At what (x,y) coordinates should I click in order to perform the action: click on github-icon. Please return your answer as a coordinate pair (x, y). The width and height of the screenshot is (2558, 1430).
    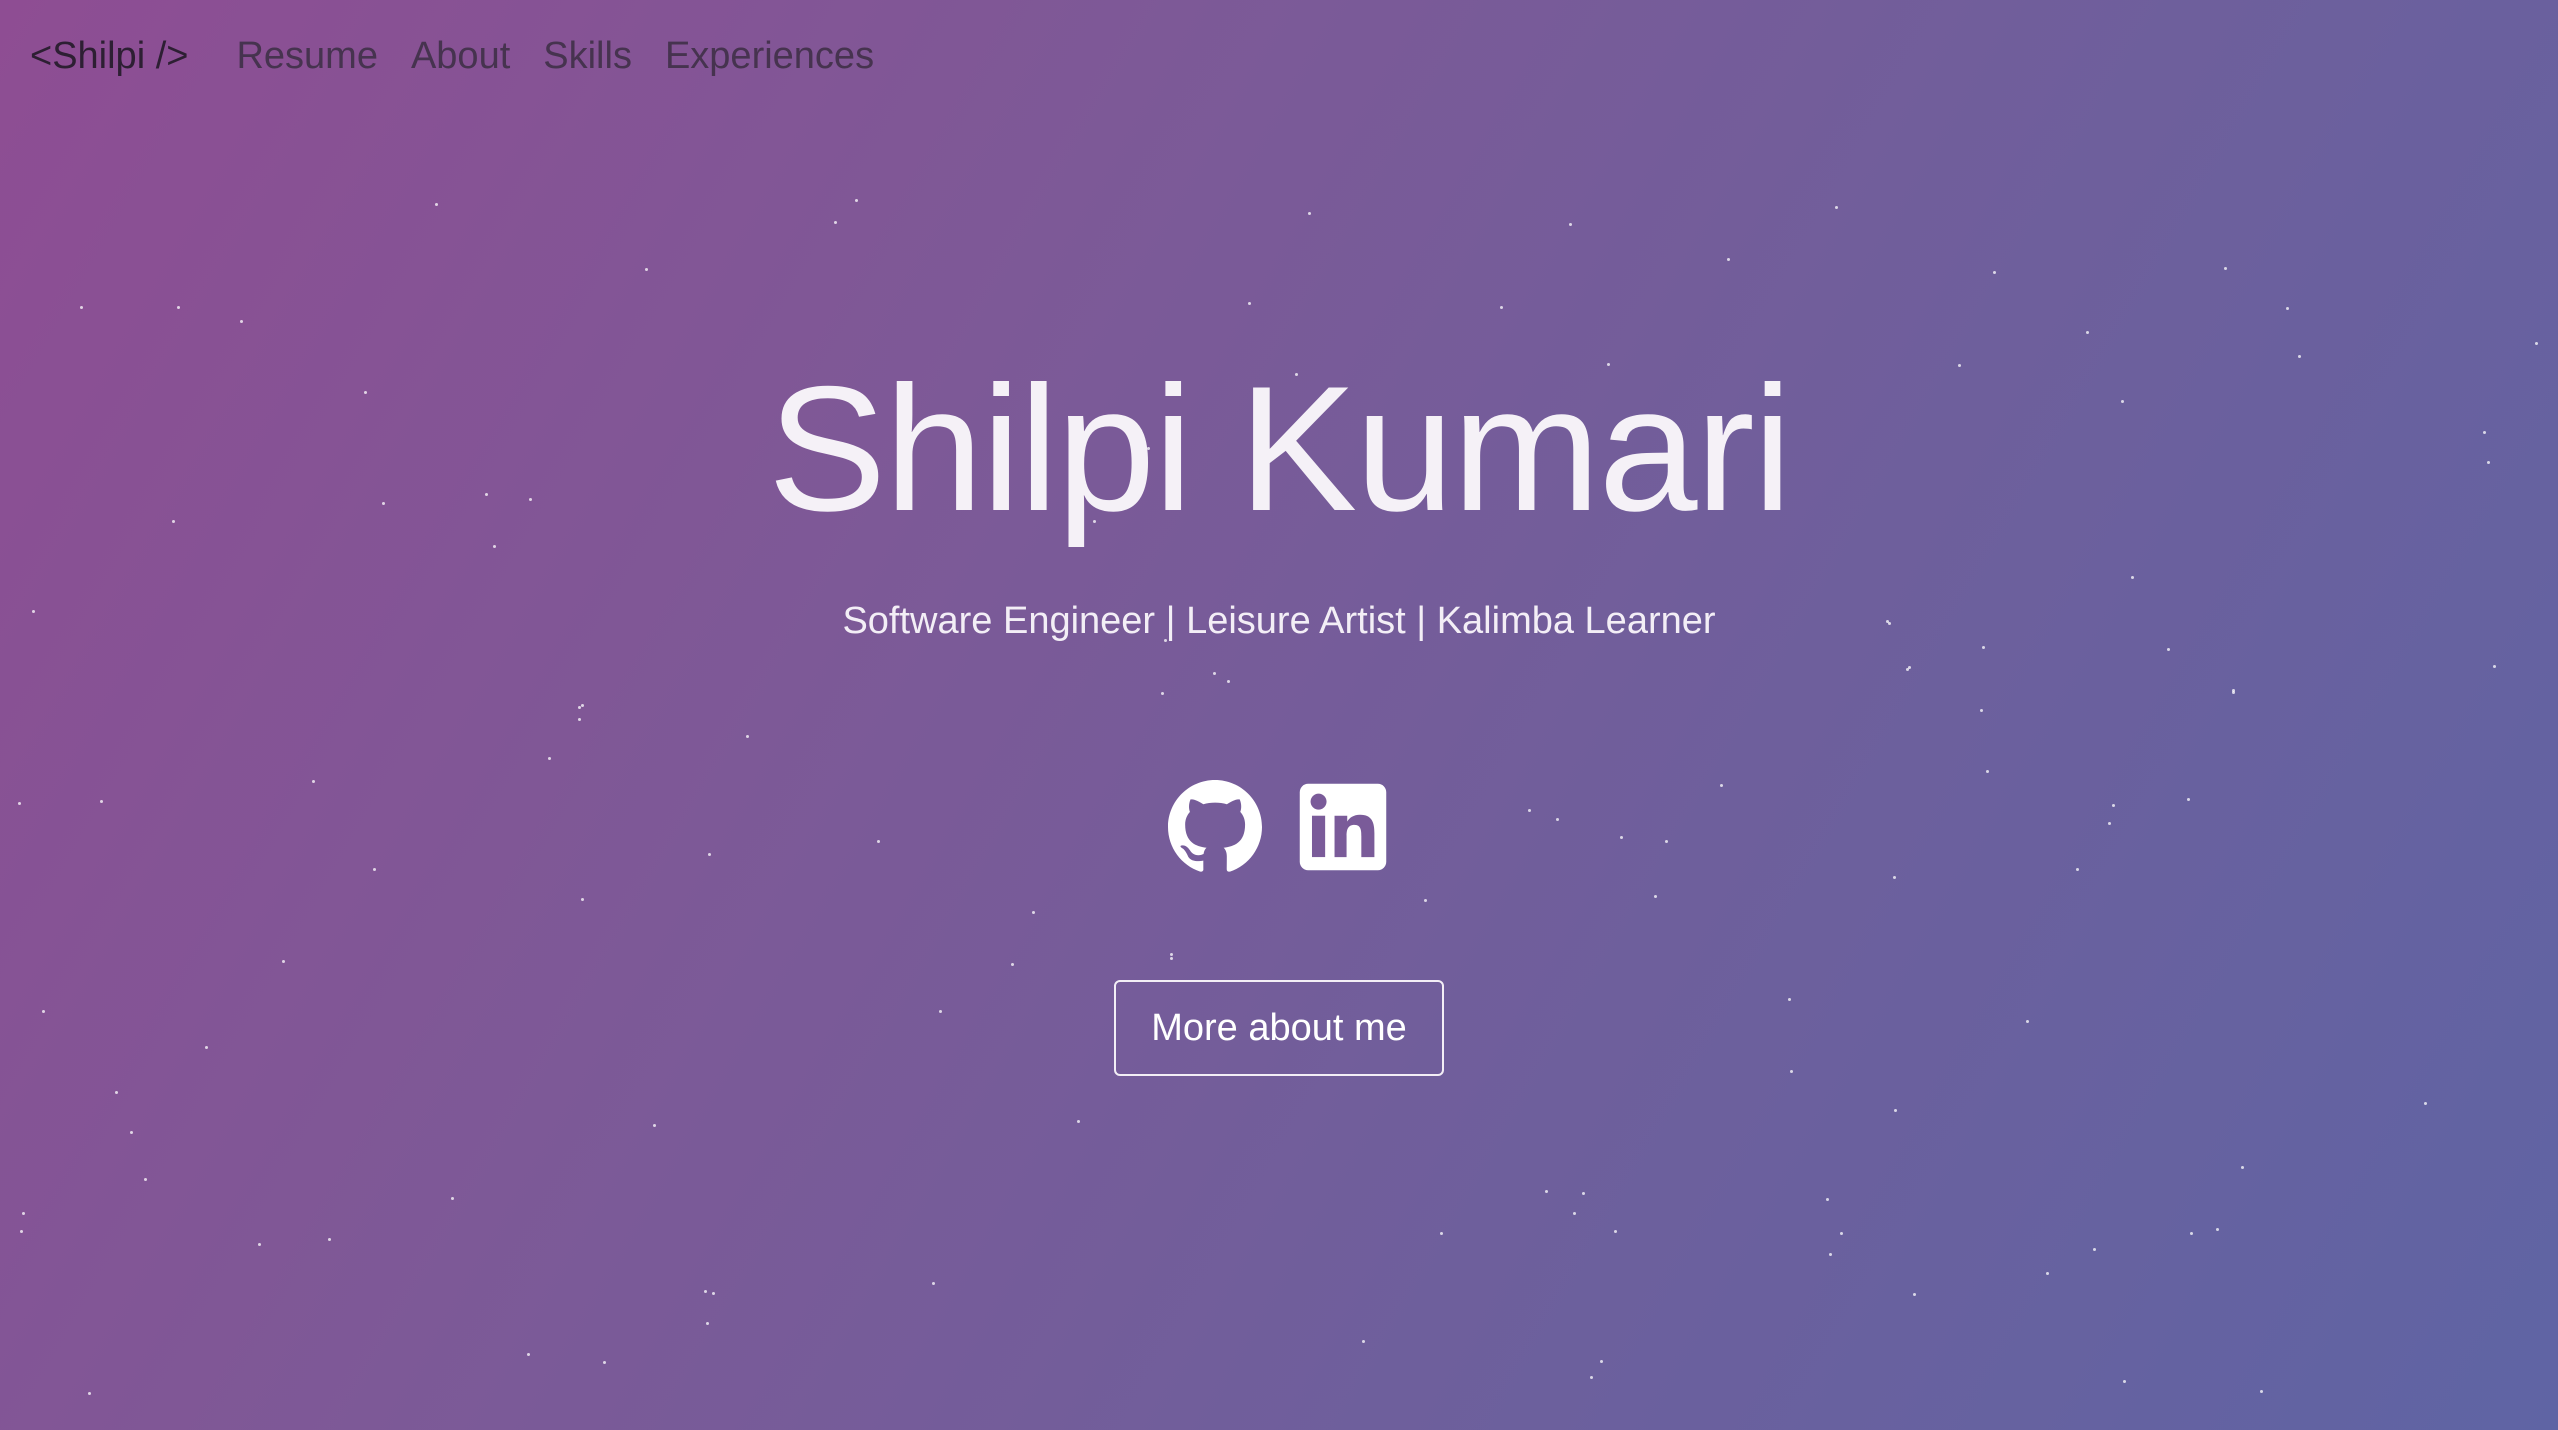
    Looking at the image, I should click on (1215, 827).